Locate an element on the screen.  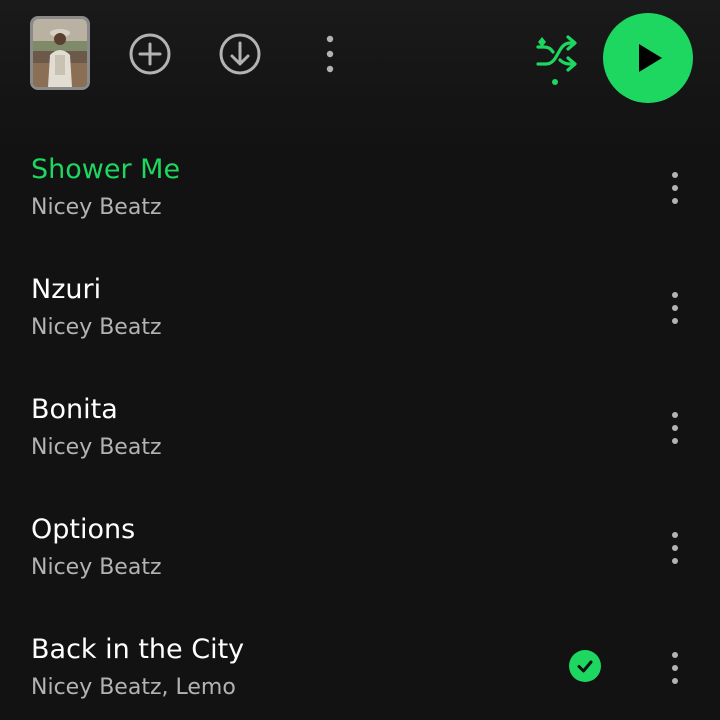
album-cover-image is located at coordinates (60, 53).